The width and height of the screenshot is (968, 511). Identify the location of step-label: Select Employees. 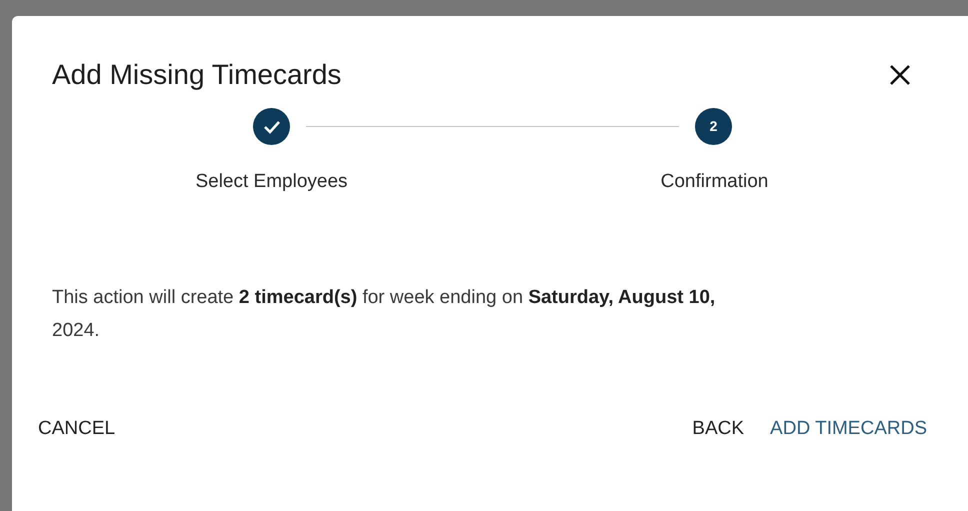
(271, 182).